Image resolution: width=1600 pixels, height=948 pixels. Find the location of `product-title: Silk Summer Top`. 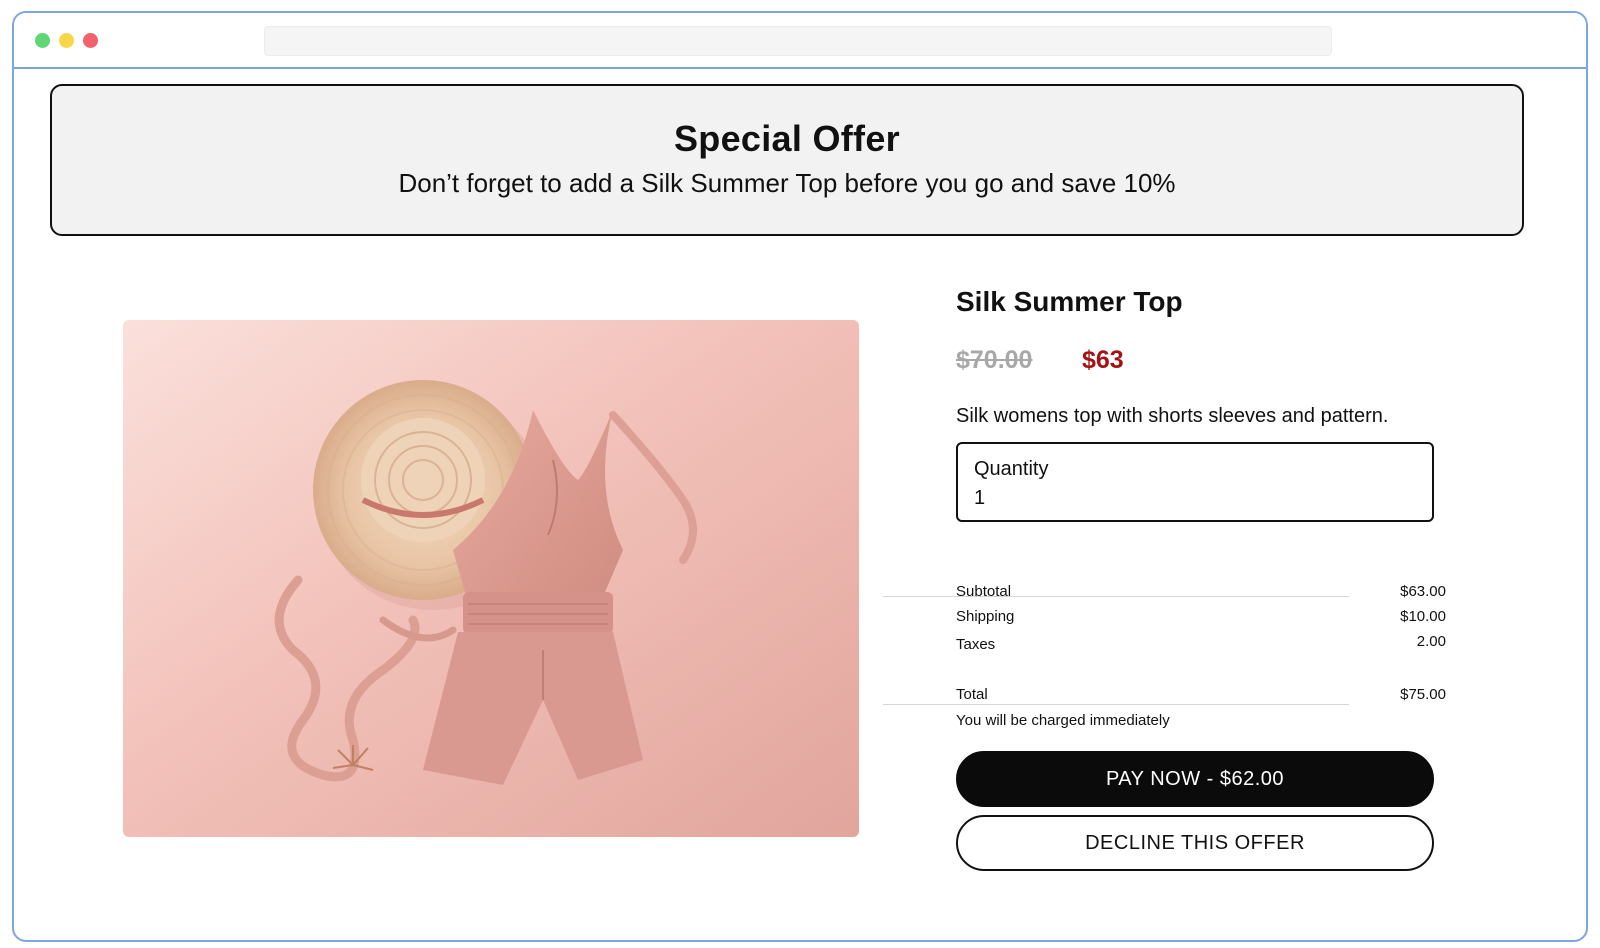

product-title: Silk Summer Top is located at coordinates (1069, 301).